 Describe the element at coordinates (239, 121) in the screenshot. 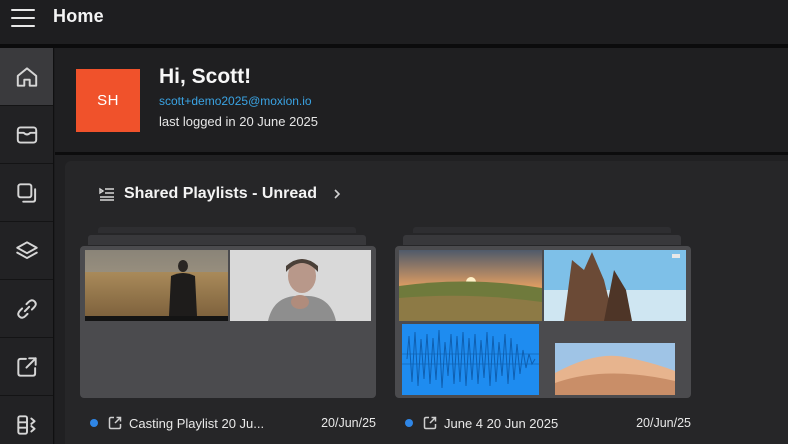

I see `last-login-text: last logged in 20 June 2025` at that location.